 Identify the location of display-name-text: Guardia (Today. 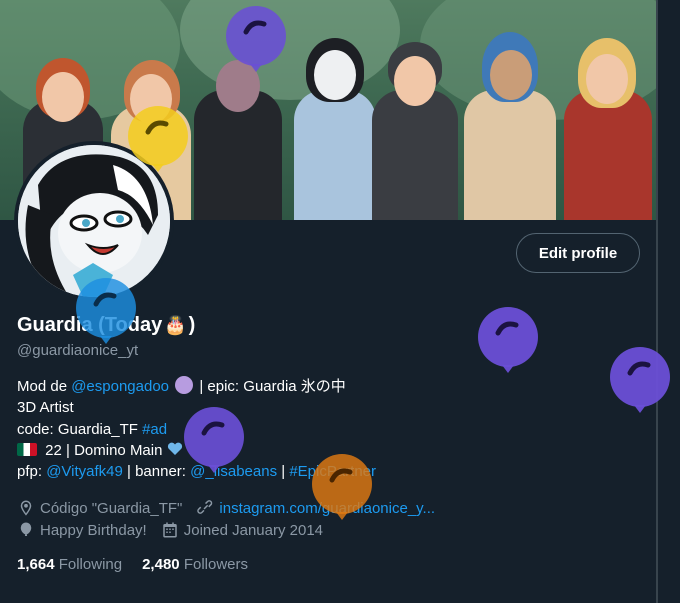
(90, 325).